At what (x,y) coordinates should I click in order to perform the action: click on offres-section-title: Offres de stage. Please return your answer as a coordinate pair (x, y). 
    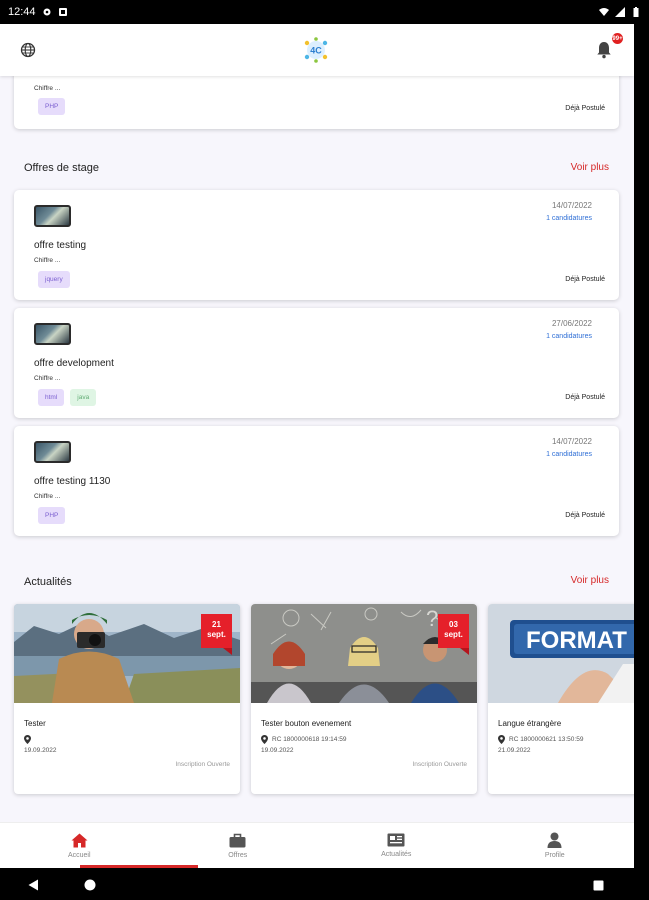
    Looking at the image, I should click on (62, 168).